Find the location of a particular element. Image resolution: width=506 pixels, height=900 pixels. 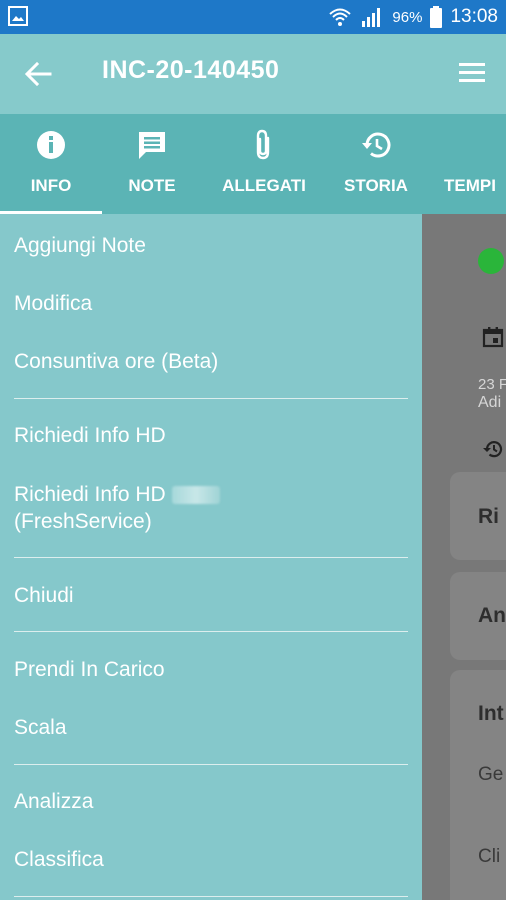

menu-item-modifica: Modifica is located at coordinates (212, 303).